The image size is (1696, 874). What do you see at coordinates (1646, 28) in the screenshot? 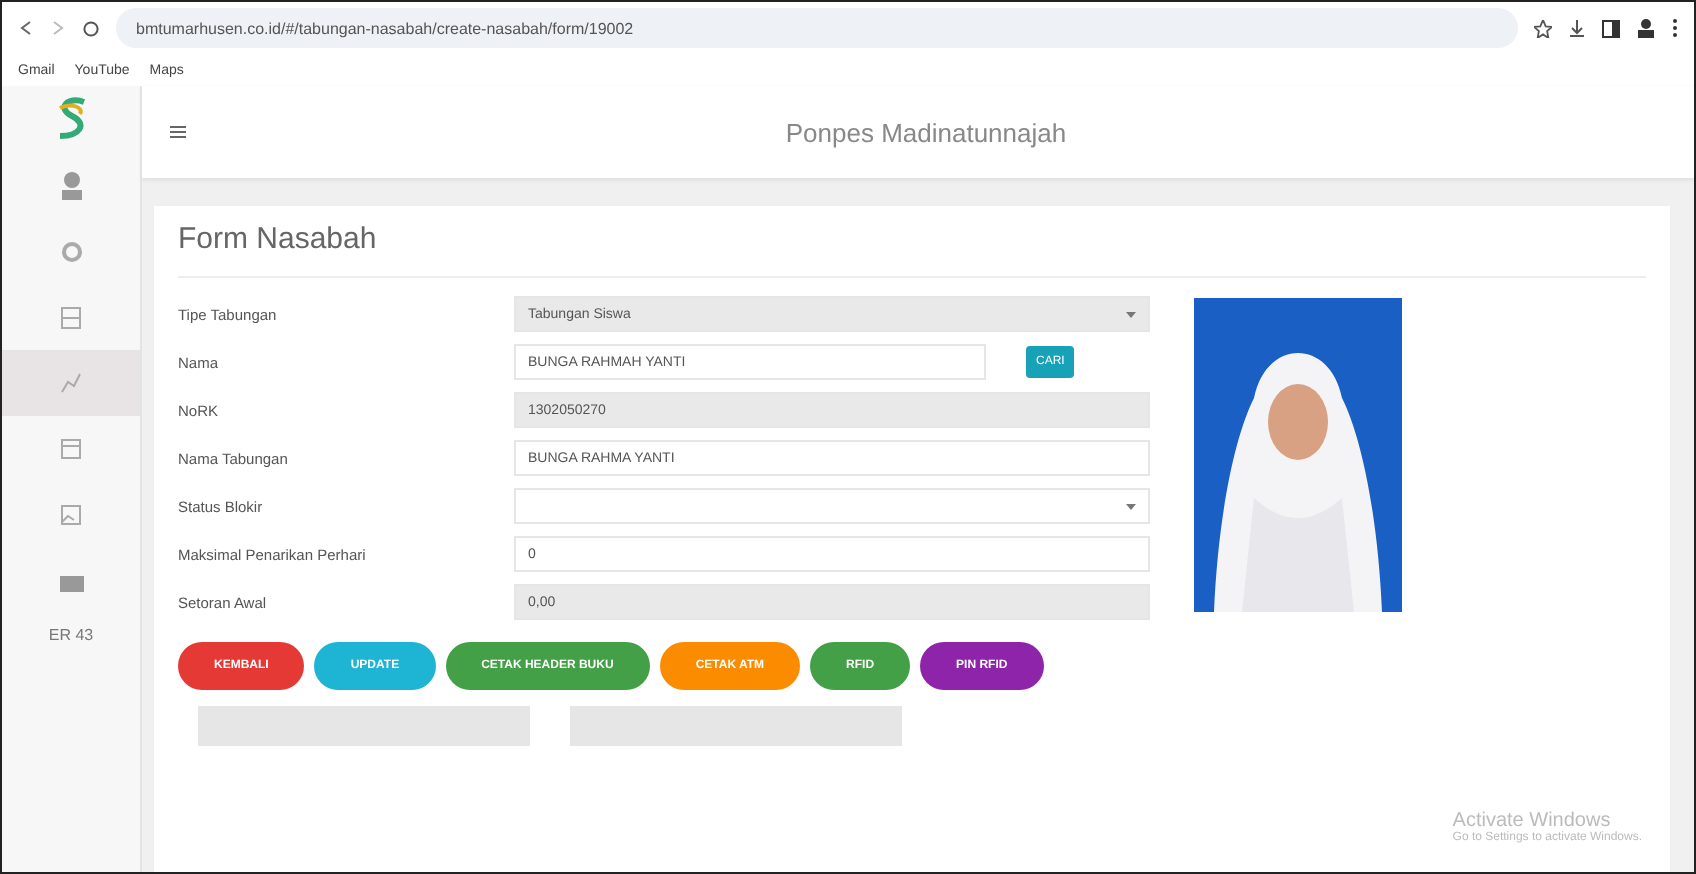
I see `profile-icon` at bounding box center [1646, 28].